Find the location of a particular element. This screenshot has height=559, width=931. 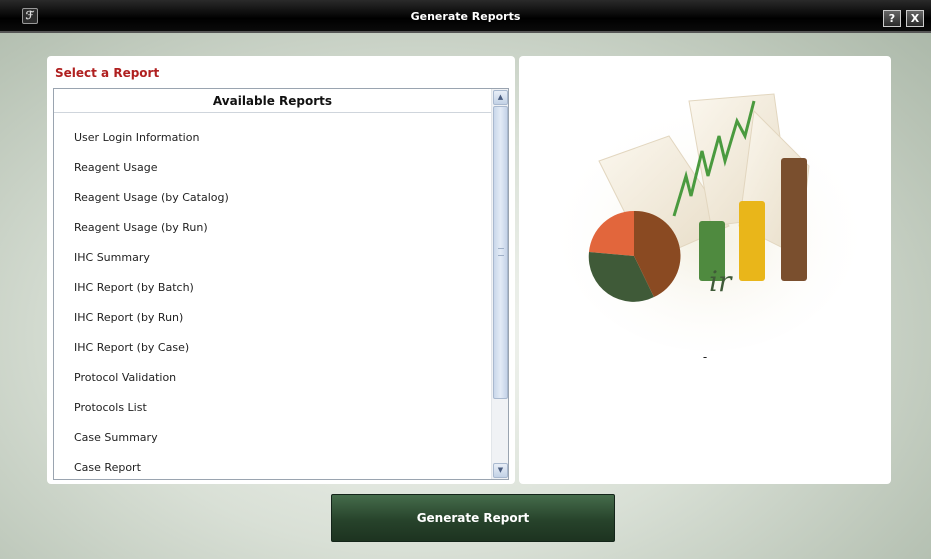

title-bar: ℱ Generate Reports ? X is located at coordinates (465, 16).